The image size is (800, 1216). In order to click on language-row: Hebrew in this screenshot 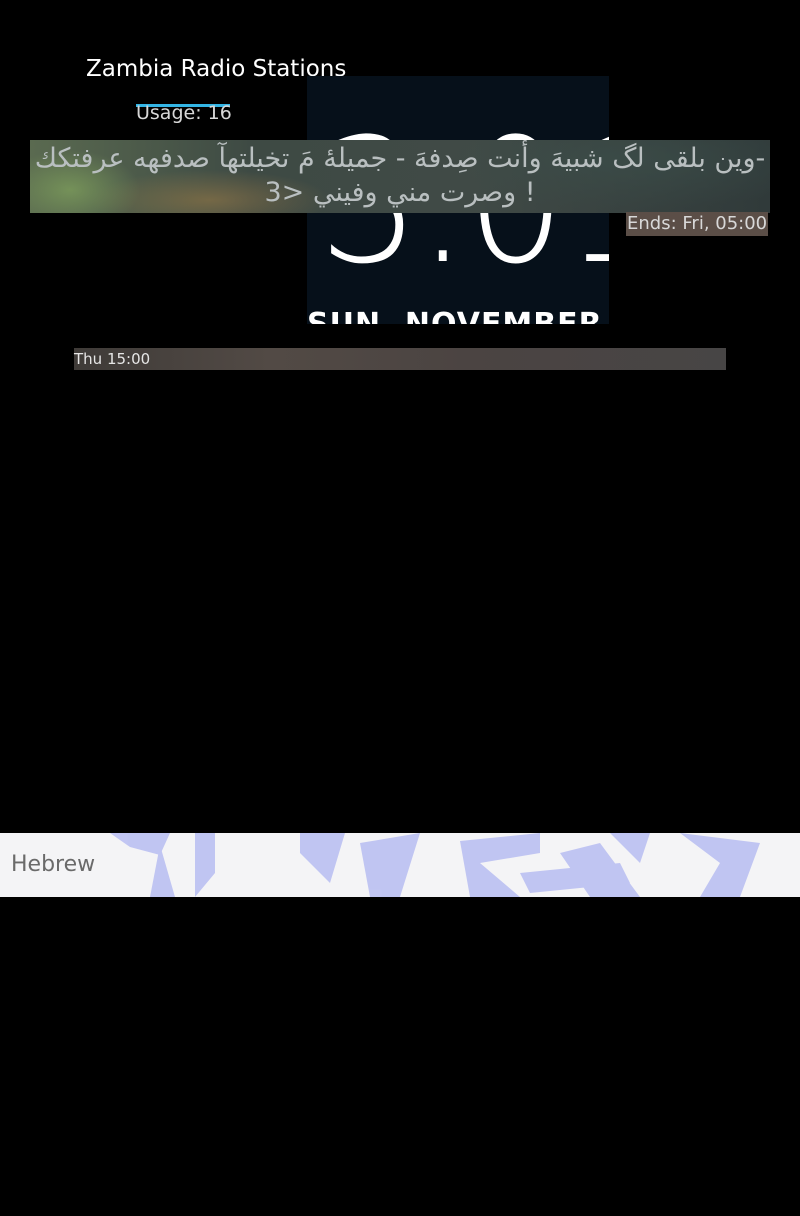, I will do `click(400, 865)`.